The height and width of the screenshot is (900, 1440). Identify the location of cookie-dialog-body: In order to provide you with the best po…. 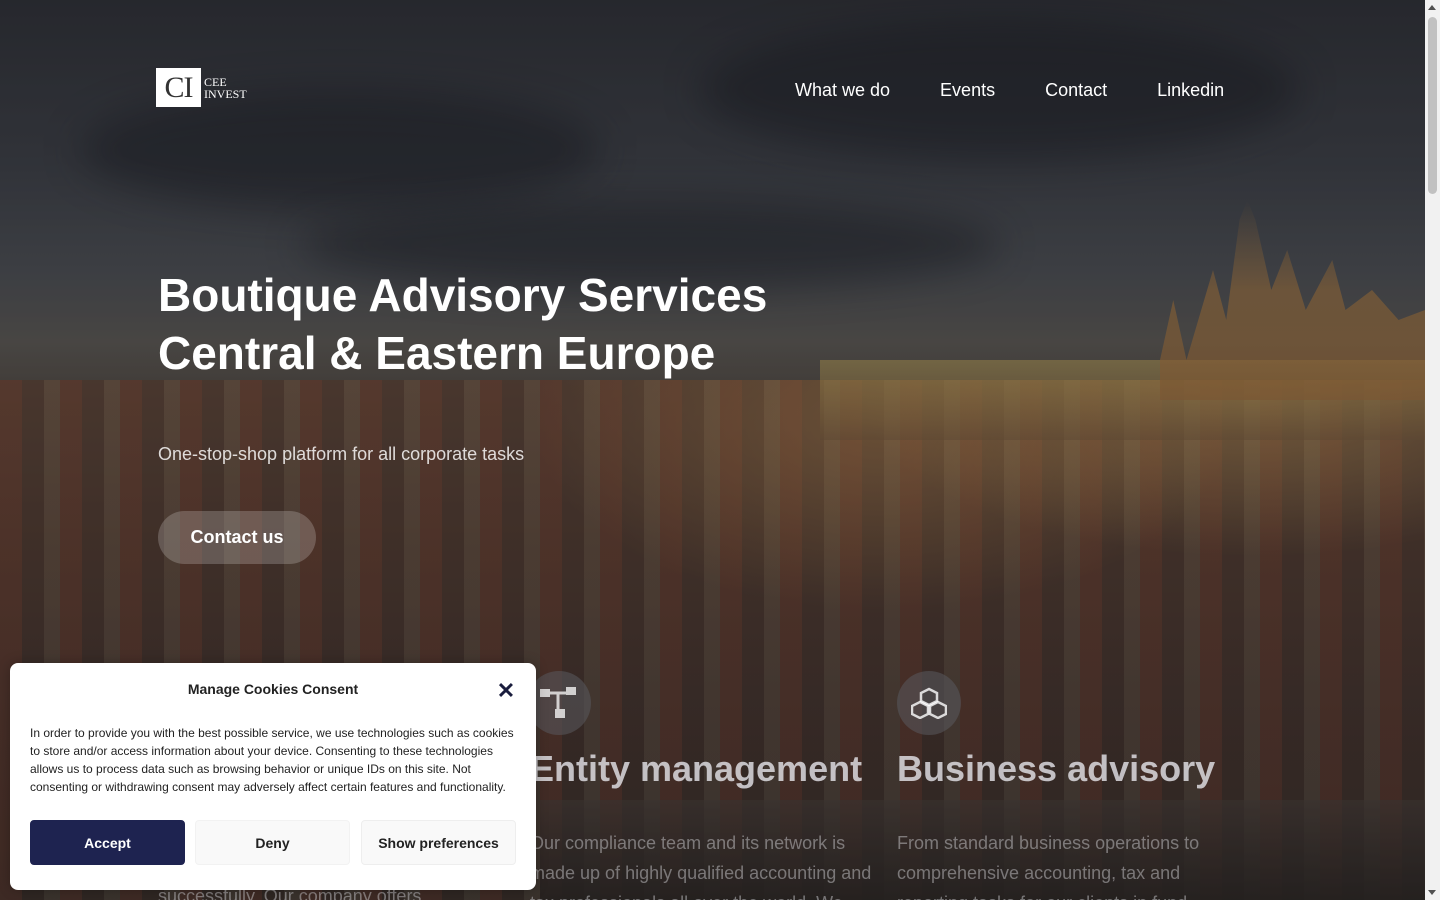
(272, 760).